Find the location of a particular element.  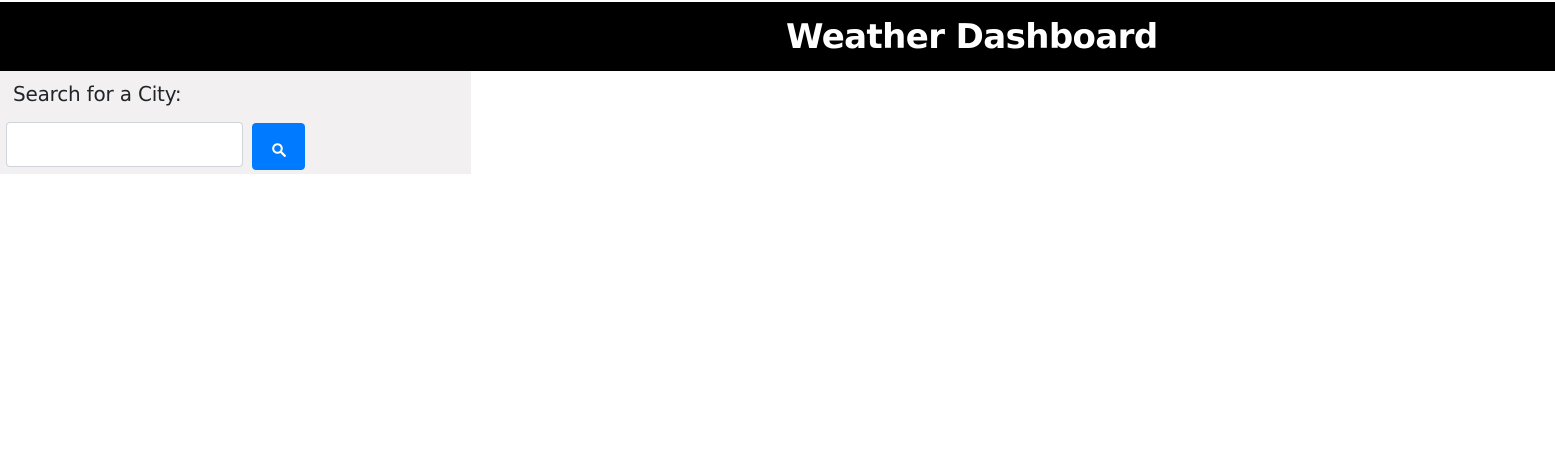

city-search-input is located at coordinates (124, 144).